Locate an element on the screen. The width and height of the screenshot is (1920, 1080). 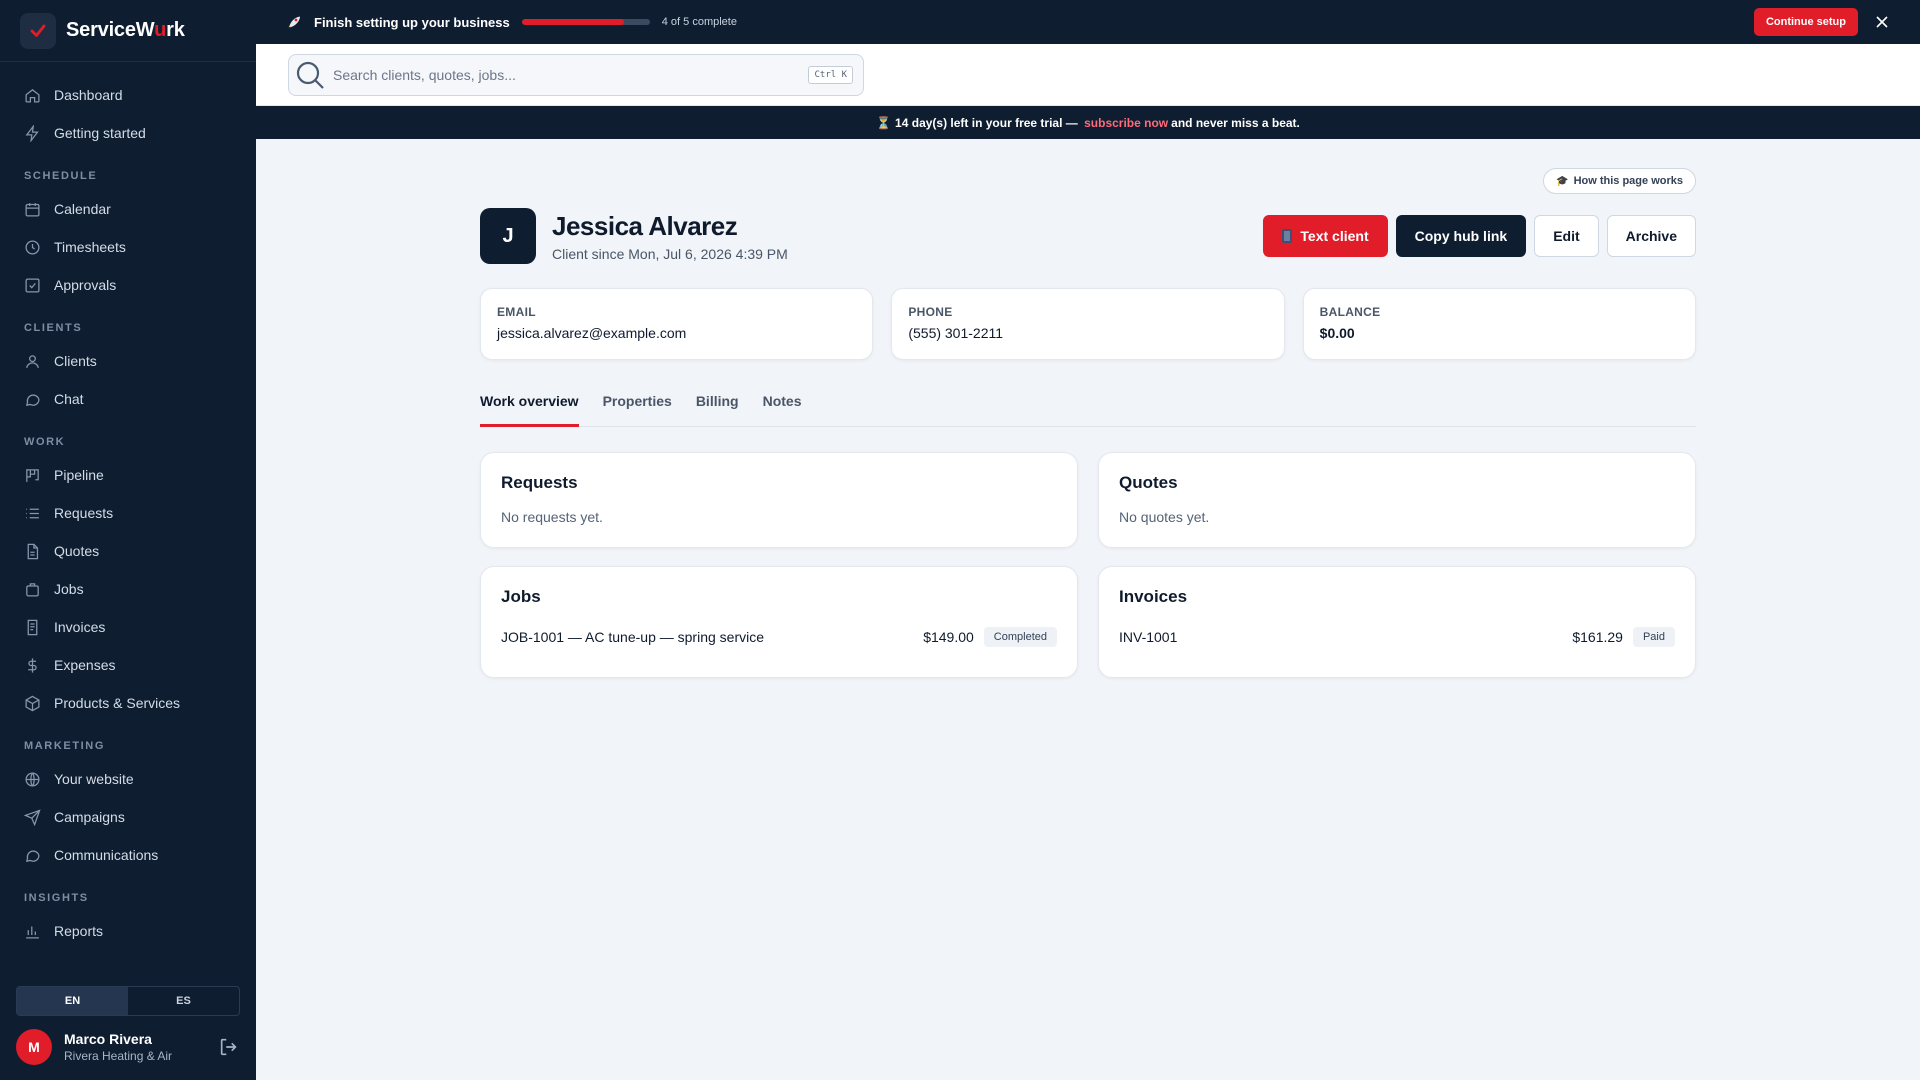
user-name: Marco Rivera is located at coordinates (108, 1039).